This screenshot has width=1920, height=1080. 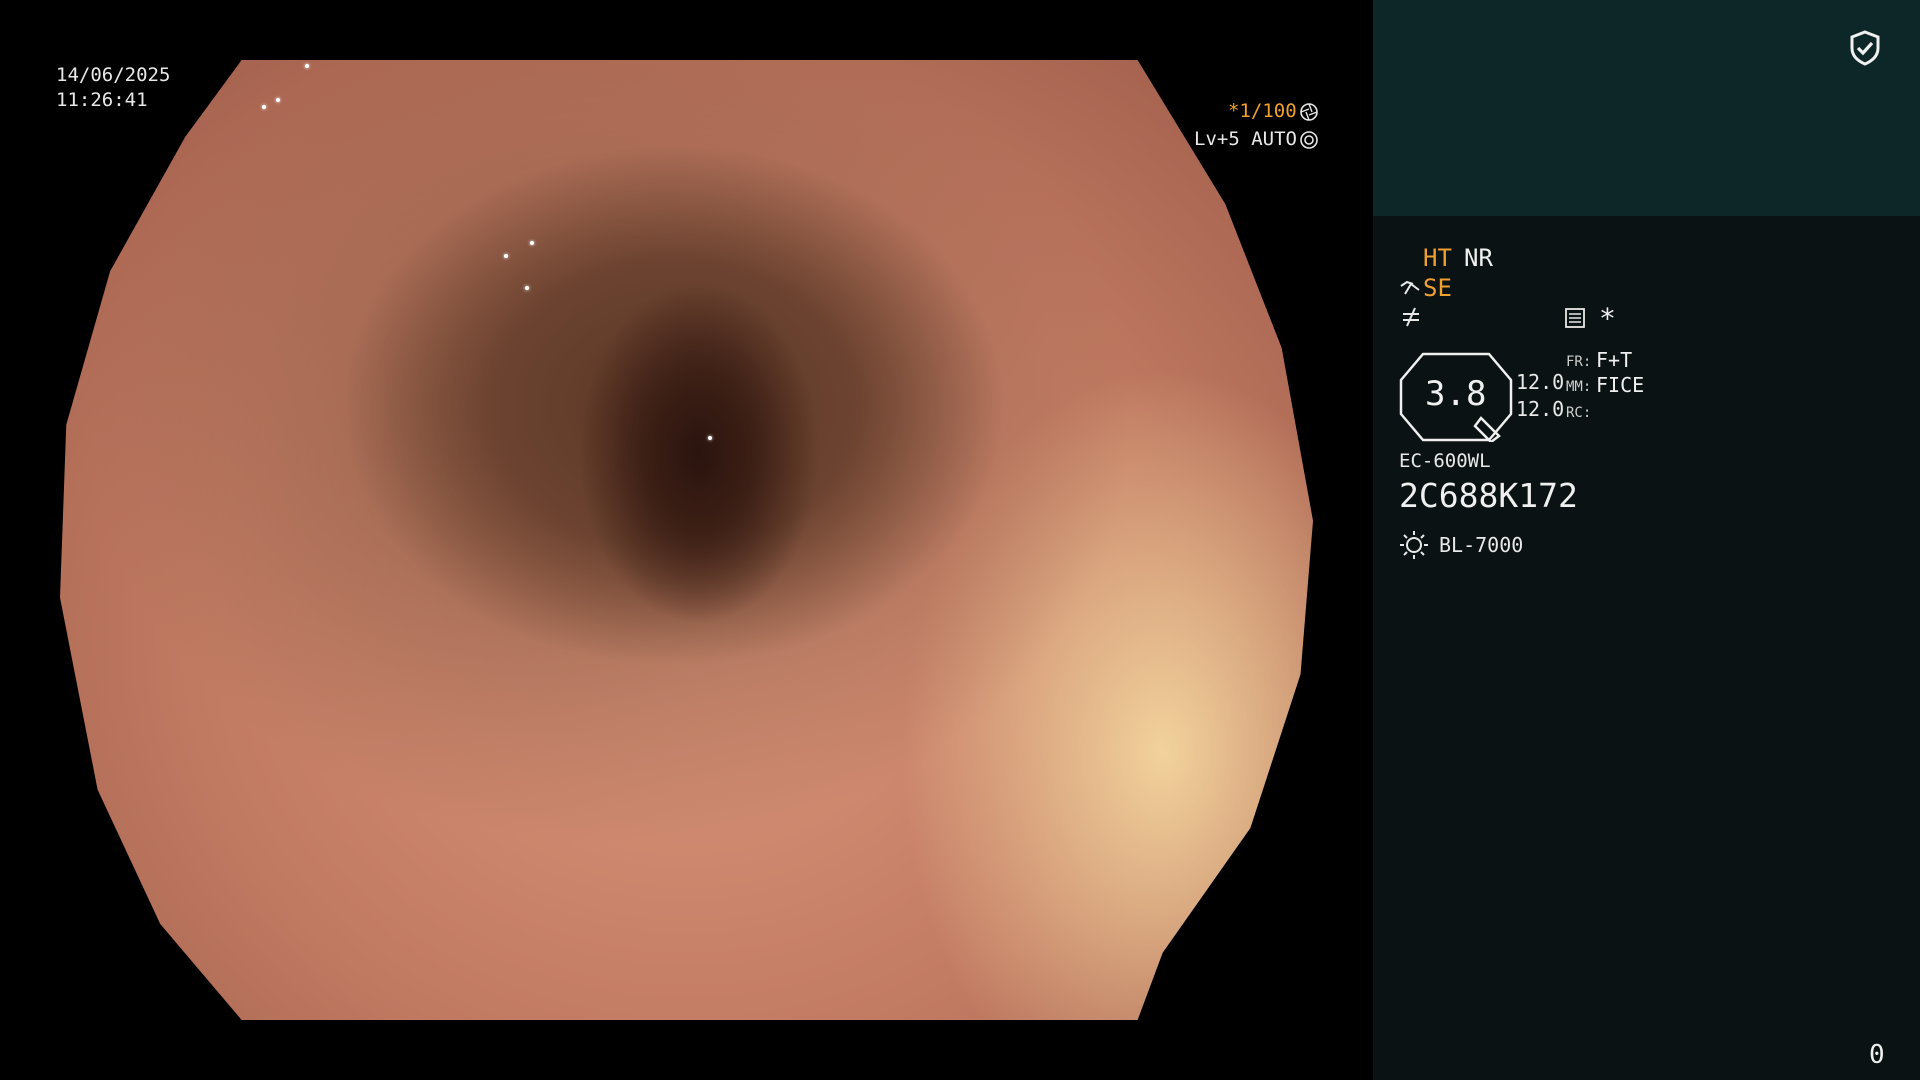 I want to click on fr-value: F+T, so click(x=1614, y=360).